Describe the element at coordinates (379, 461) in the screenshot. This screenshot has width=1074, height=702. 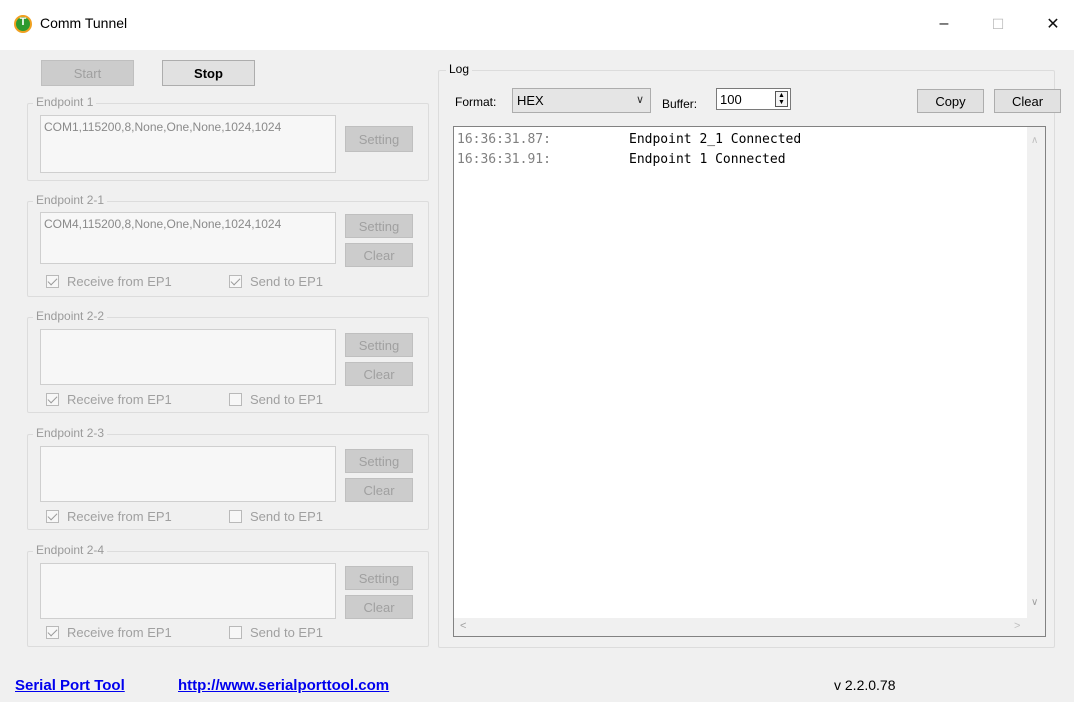
I see `endpoint-2-3-setting-button: Setting` at that location.